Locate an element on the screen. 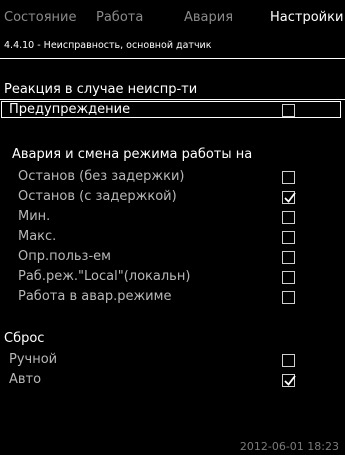 This screenshot has width=345, height=455. option-warning-checkbox is located at coordinates (288, 110).